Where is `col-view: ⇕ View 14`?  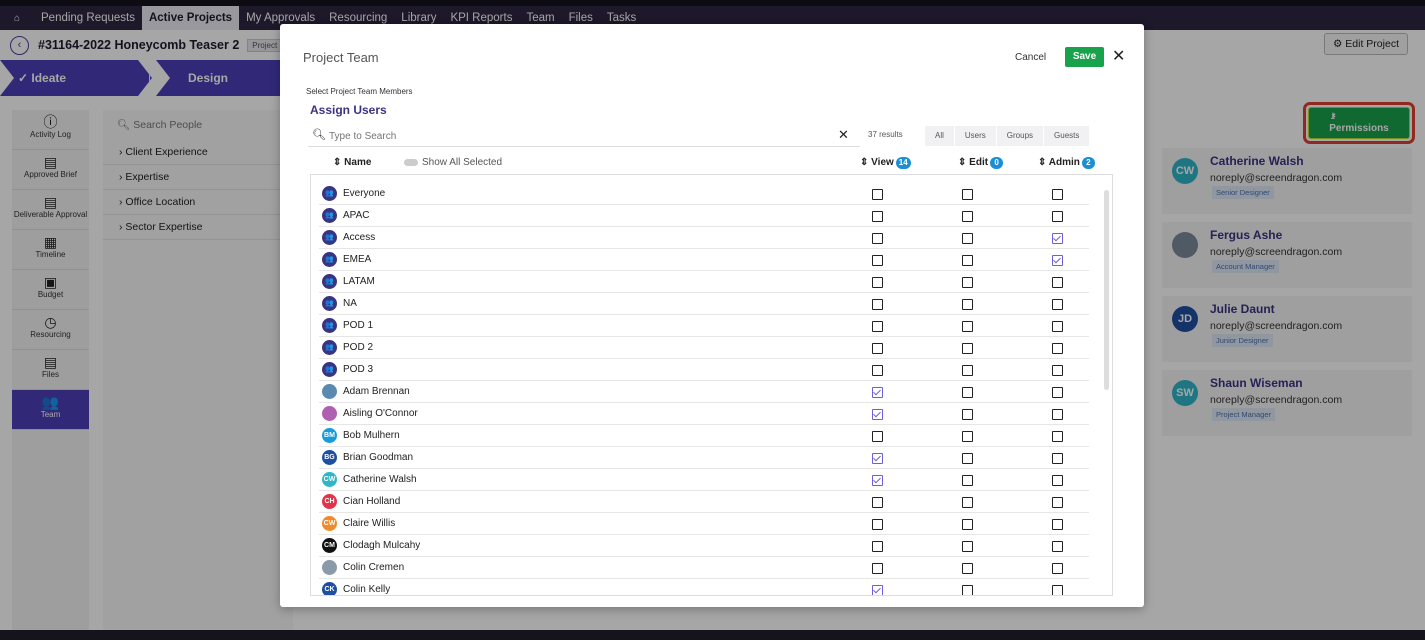
col-view: ⇕ View 14 is located at coordinates (885, 163).